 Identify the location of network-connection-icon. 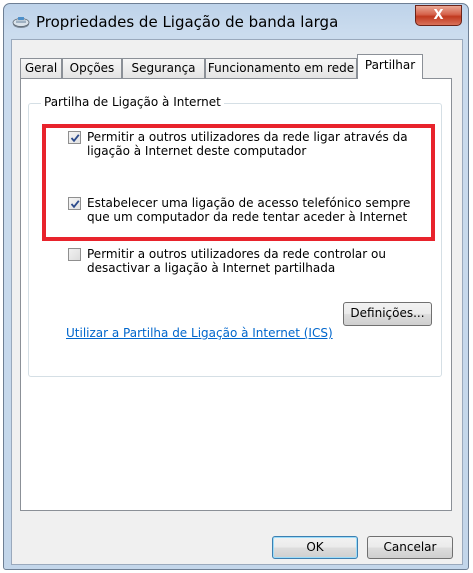
(21, 22).